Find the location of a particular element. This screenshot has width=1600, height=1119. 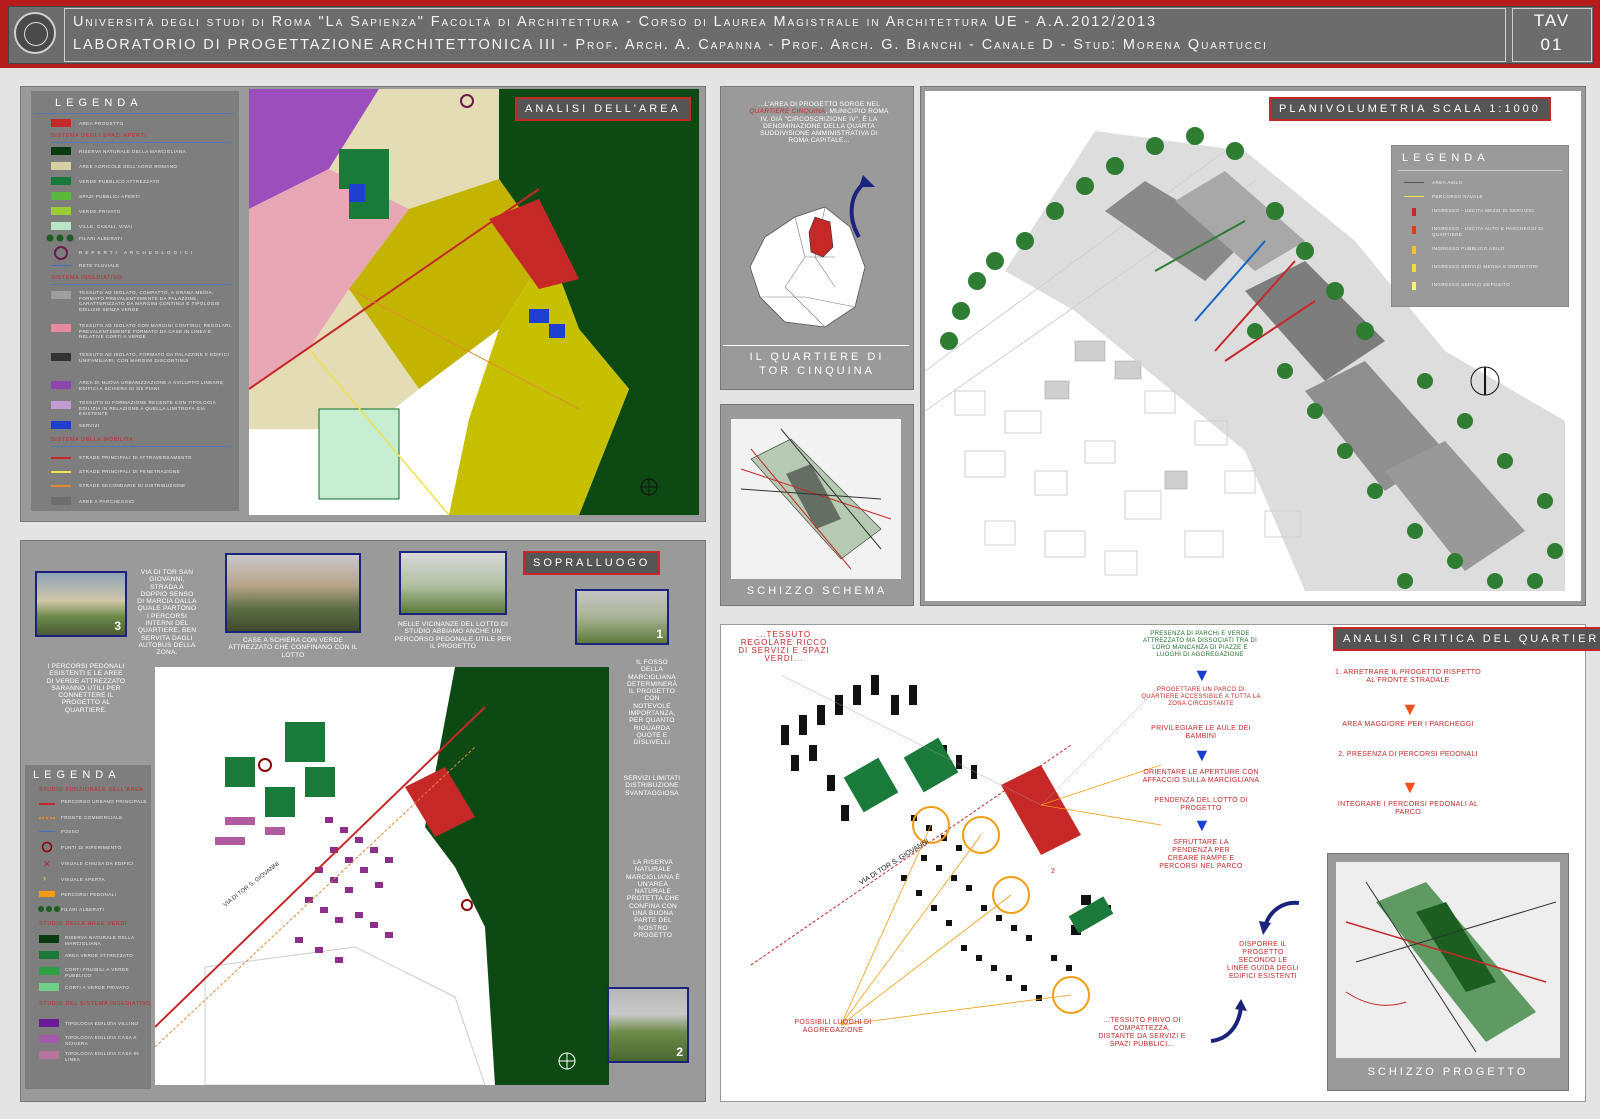

legend-item: VISUALE APERTA is located at coordinates (83, 879).